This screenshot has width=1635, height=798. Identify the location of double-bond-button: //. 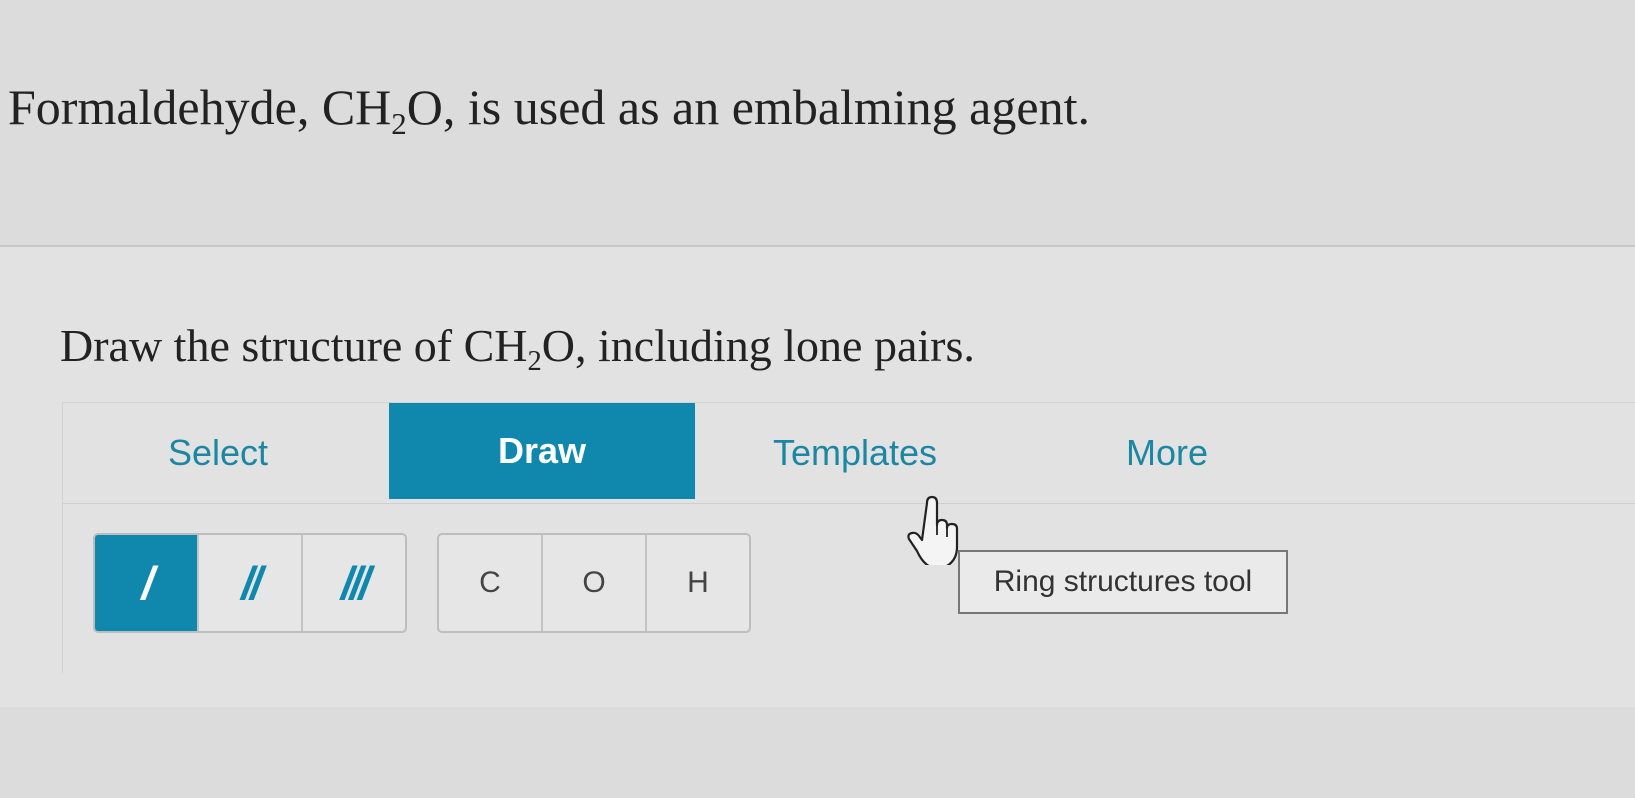
(251, 583).